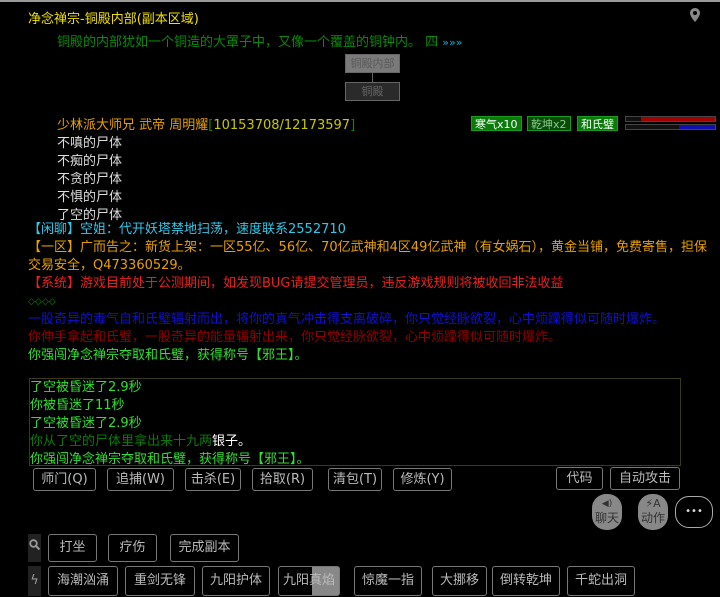 The image size is (720, 597). What do you see at coordinates (141, 441) in the screenshot?
I see `combat-message: 你从了空的尸体里拿出来十九两银子。` at bounding box center [141, 441].